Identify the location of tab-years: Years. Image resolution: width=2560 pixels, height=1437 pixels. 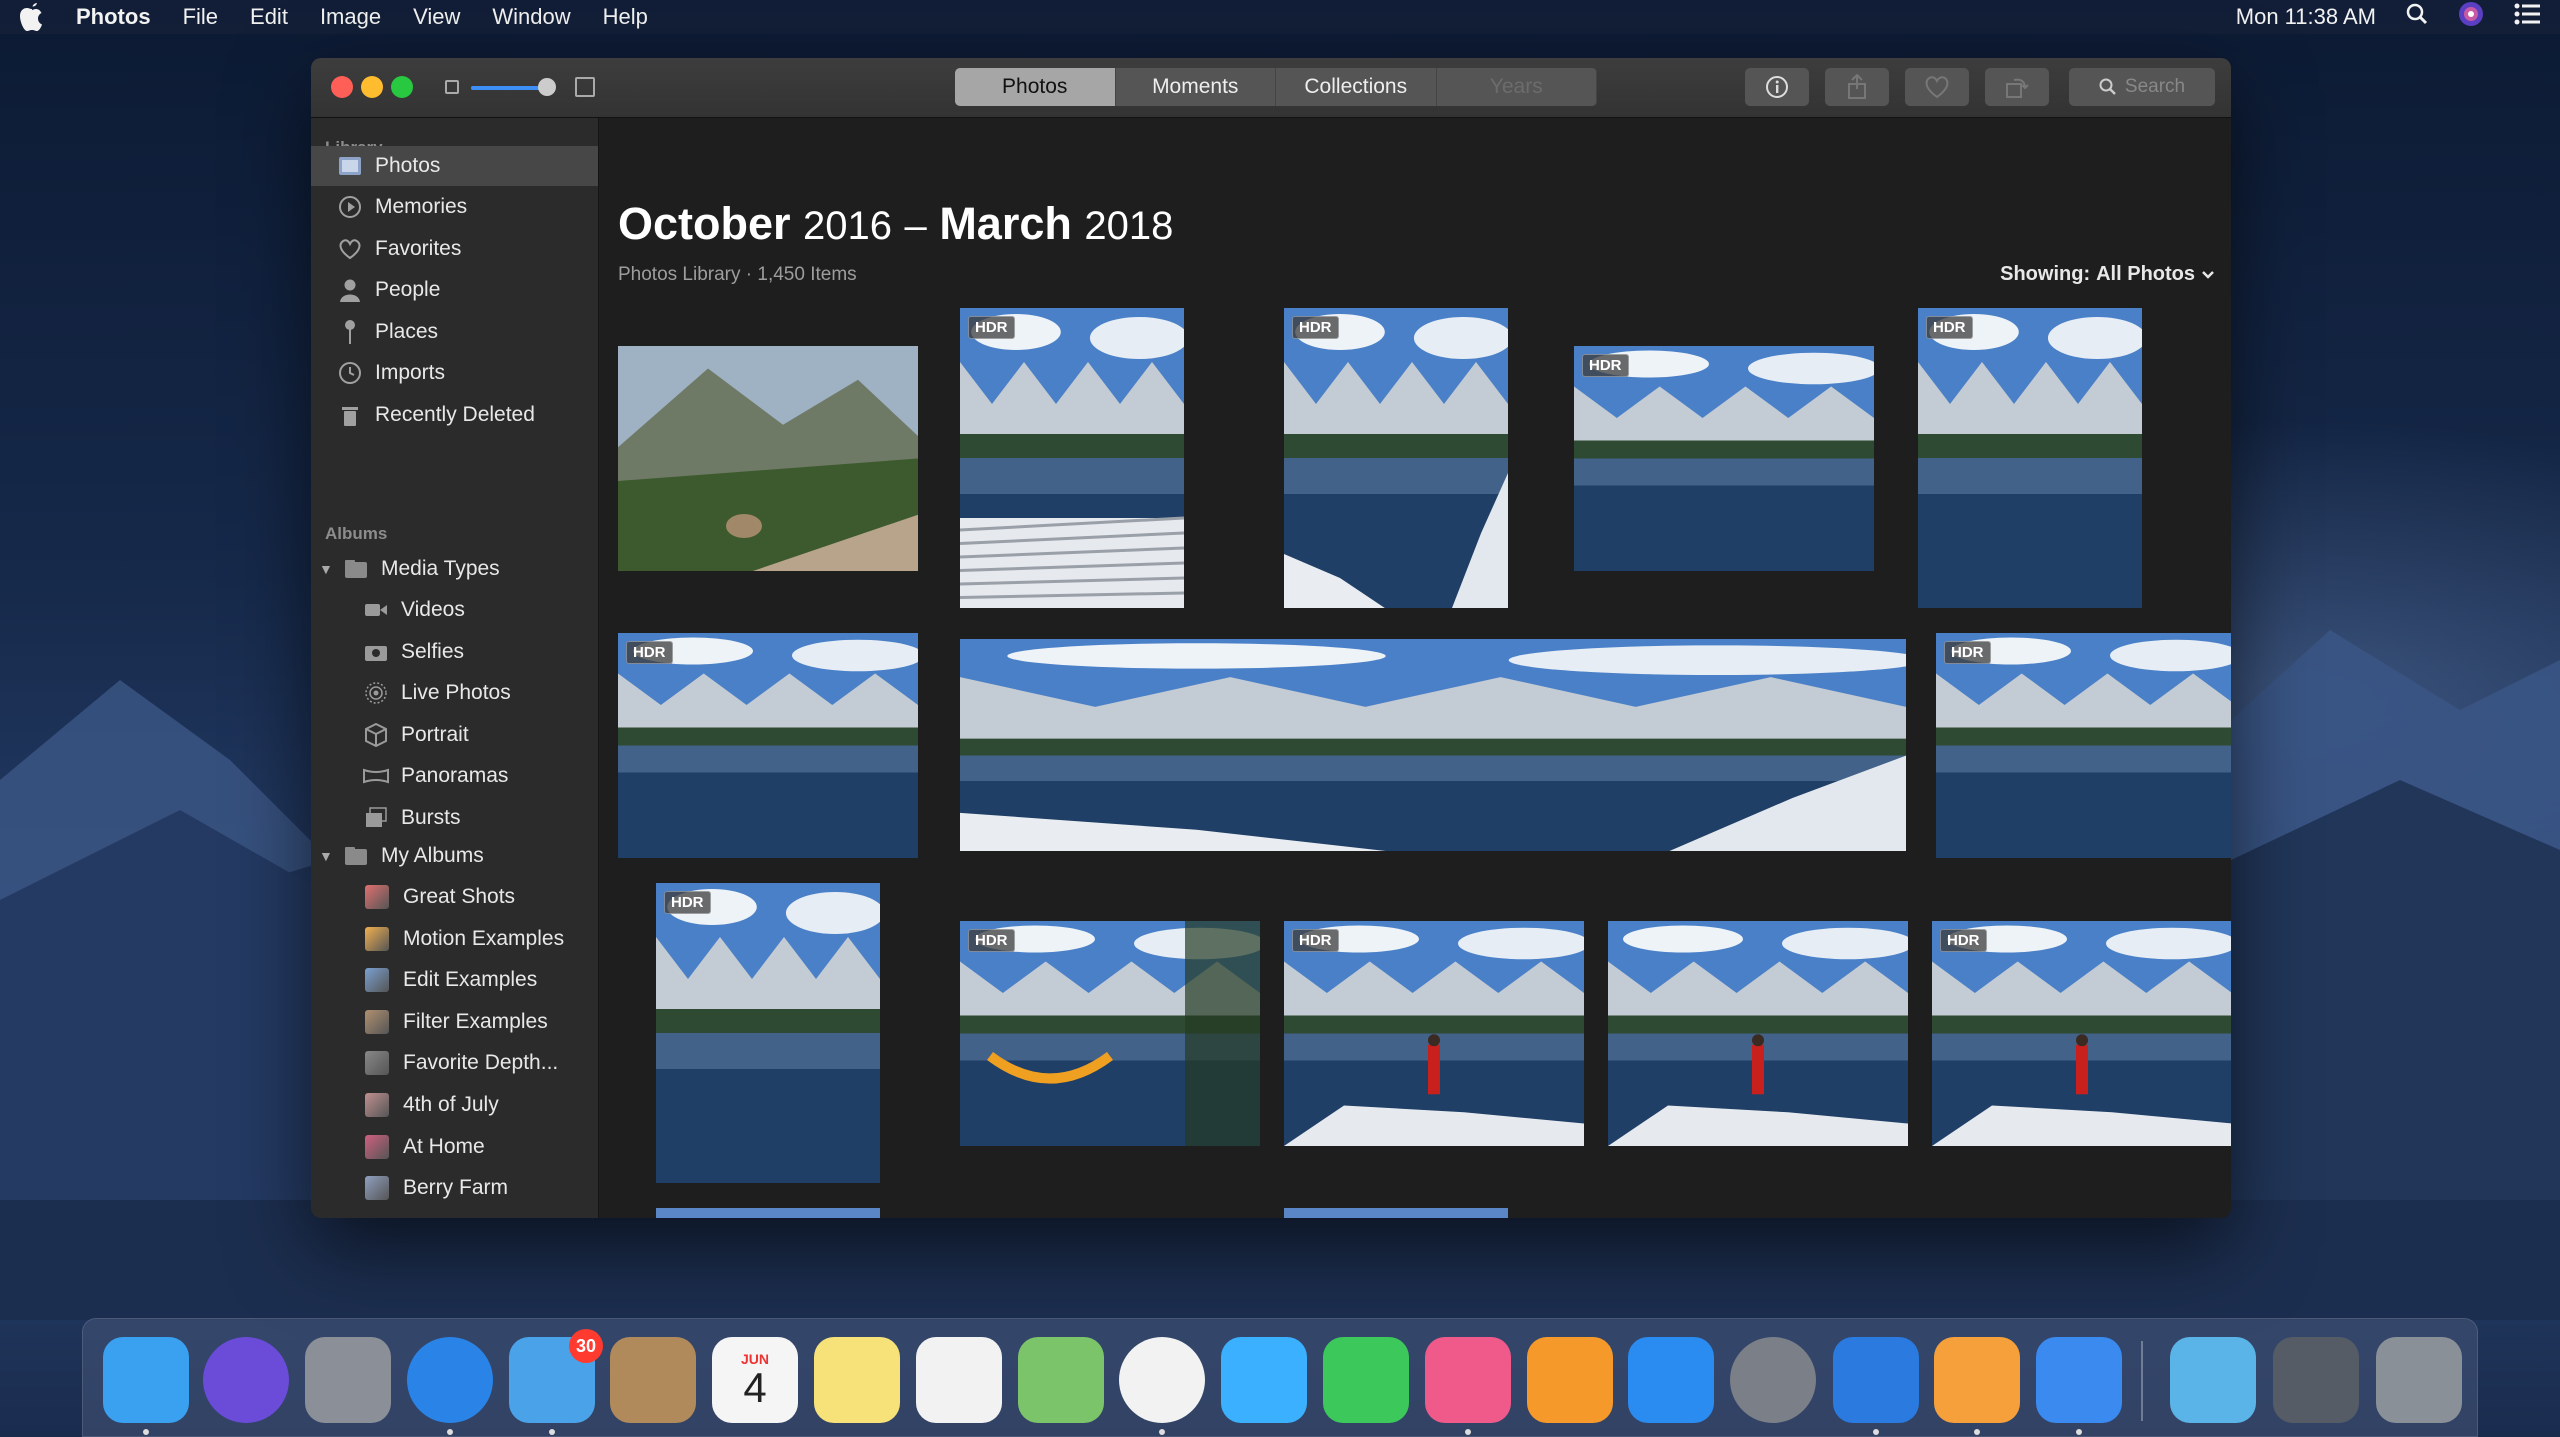
(1517, 87).